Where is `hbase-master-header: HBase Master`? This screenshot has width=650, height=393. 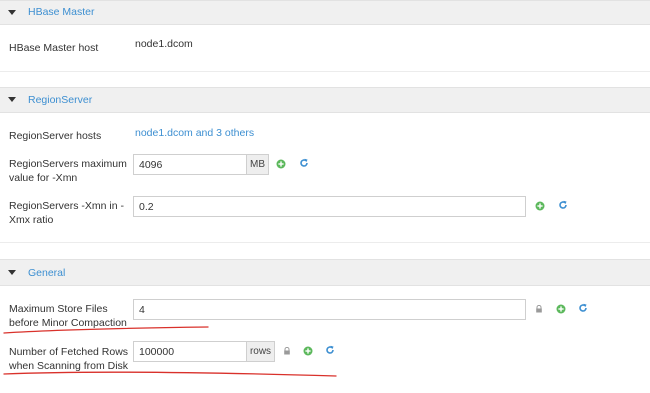
hbase-master-header: HBase Master is located at coordinates (325, 12).